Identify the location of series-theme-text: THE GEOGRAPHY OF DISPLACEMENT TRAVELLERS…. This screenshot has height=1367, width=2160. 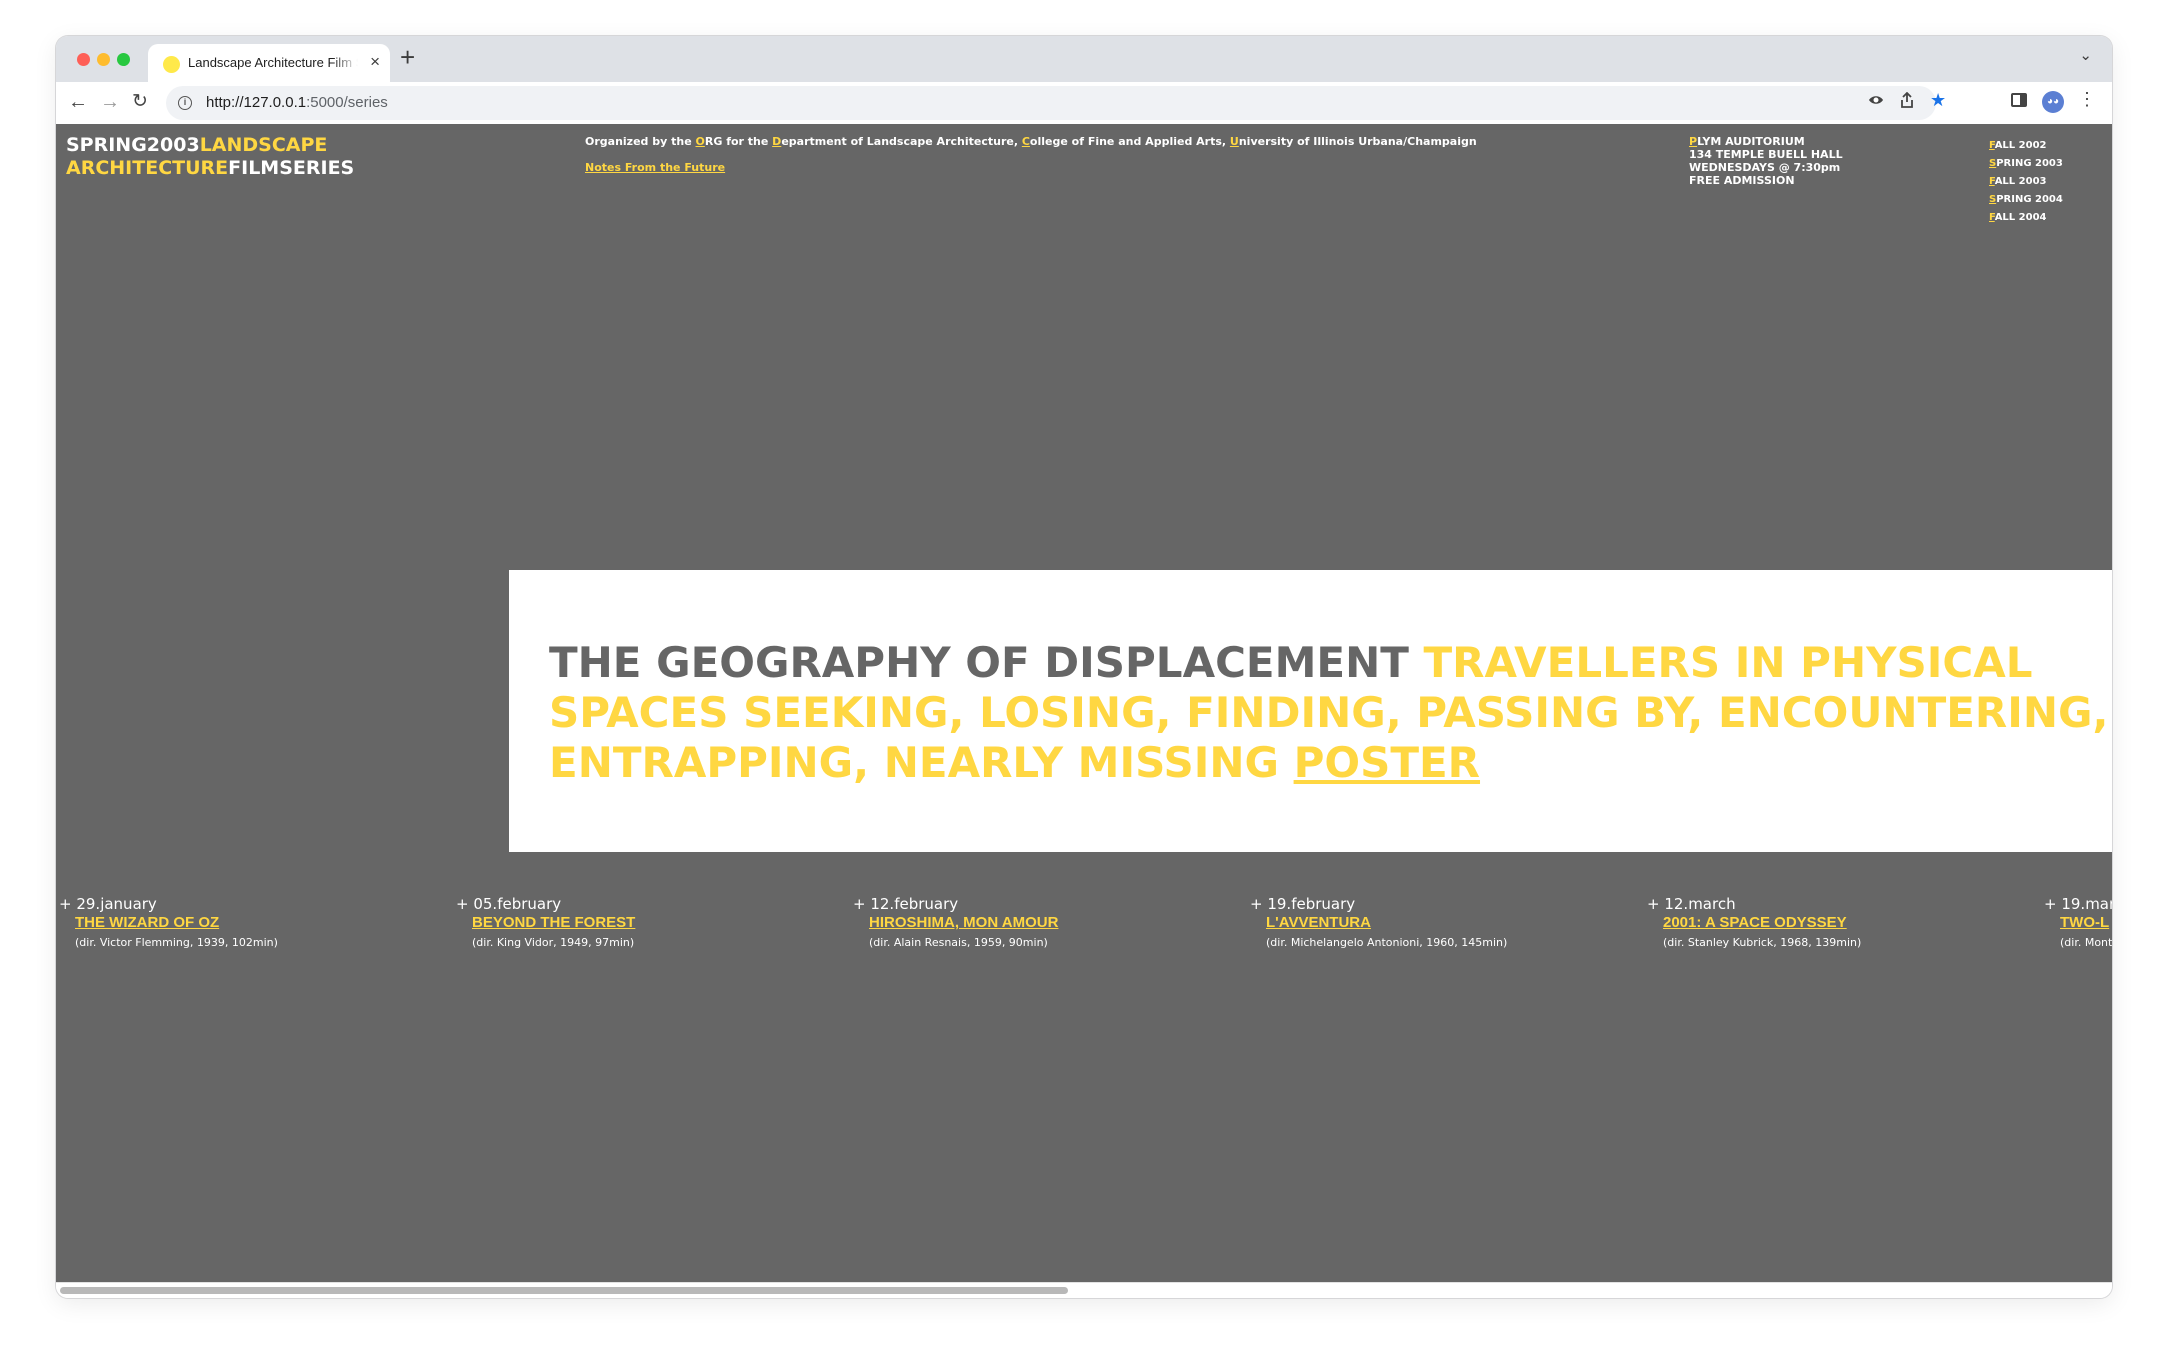
(1329, 713).